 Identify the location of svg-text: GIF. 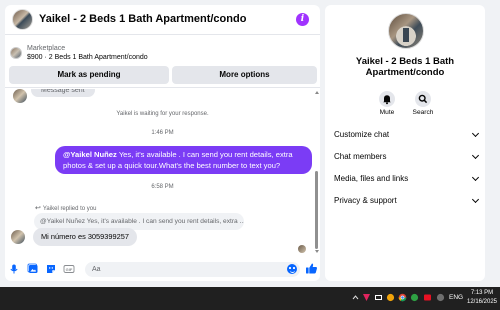
(69, 269).